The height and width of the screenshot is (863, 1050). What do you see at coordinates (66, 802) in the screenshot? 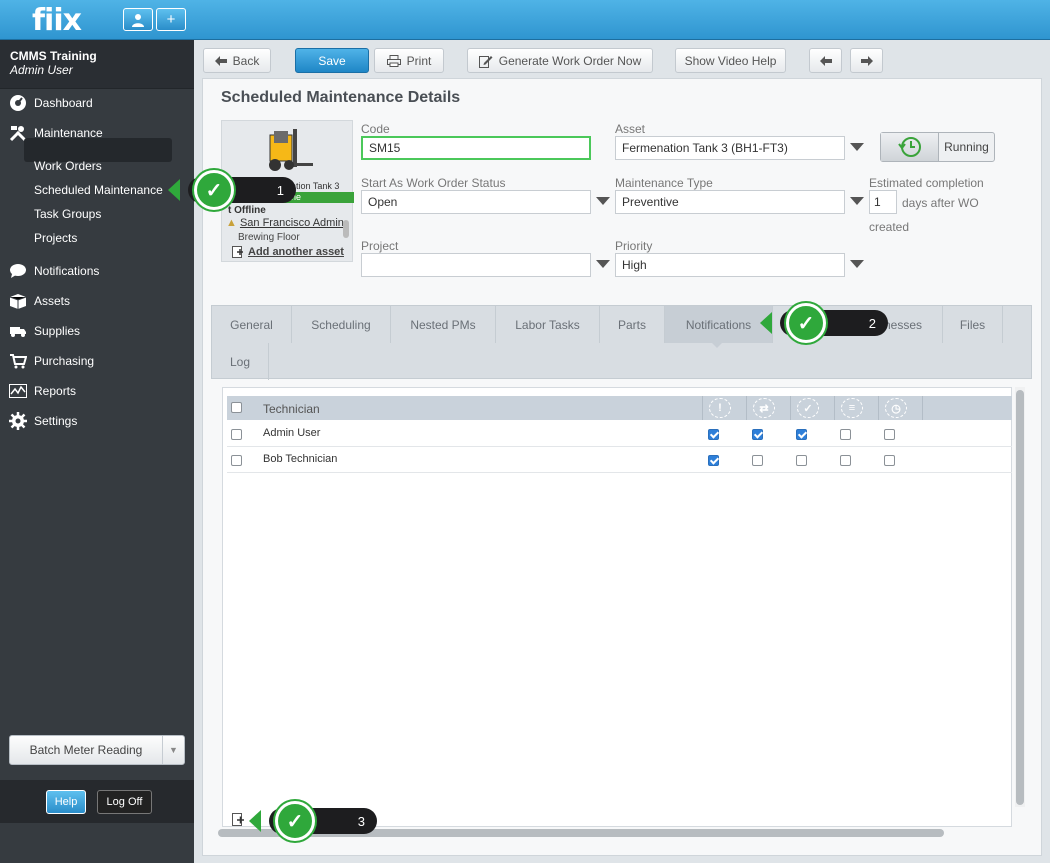
I see `help-button: Help` at bounding box center [66, 802].